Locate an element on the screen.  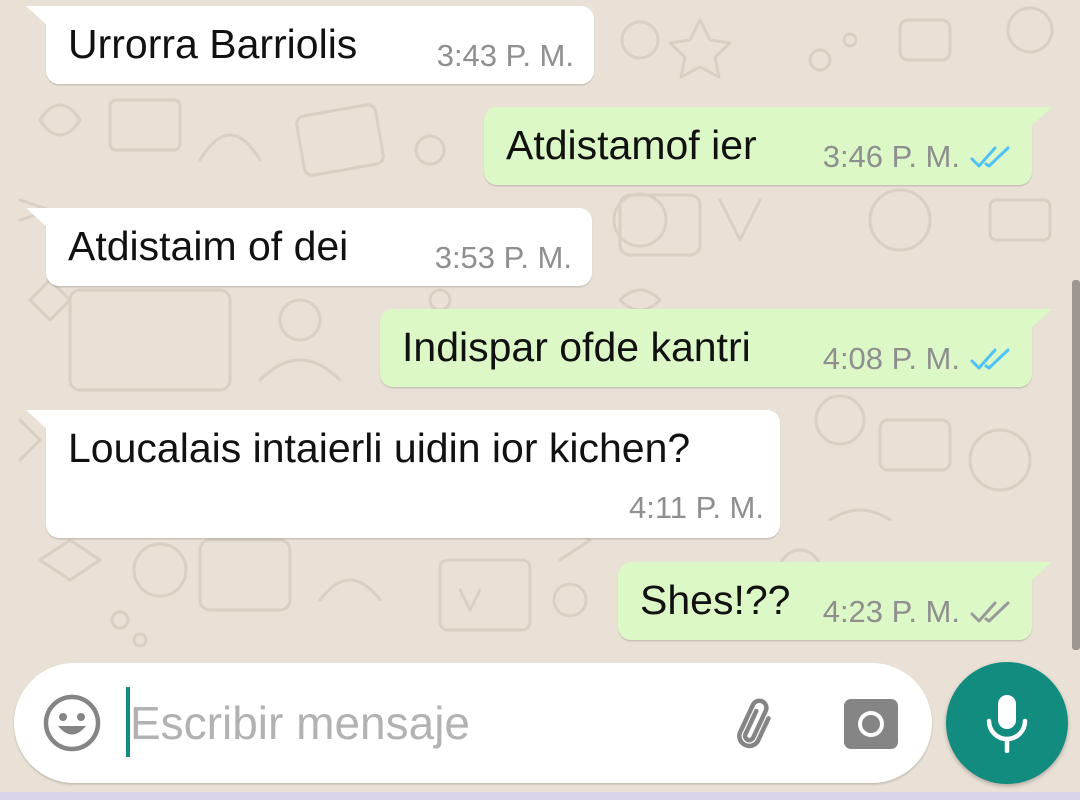
voice-message-button is located at coordinates (1007, 723).